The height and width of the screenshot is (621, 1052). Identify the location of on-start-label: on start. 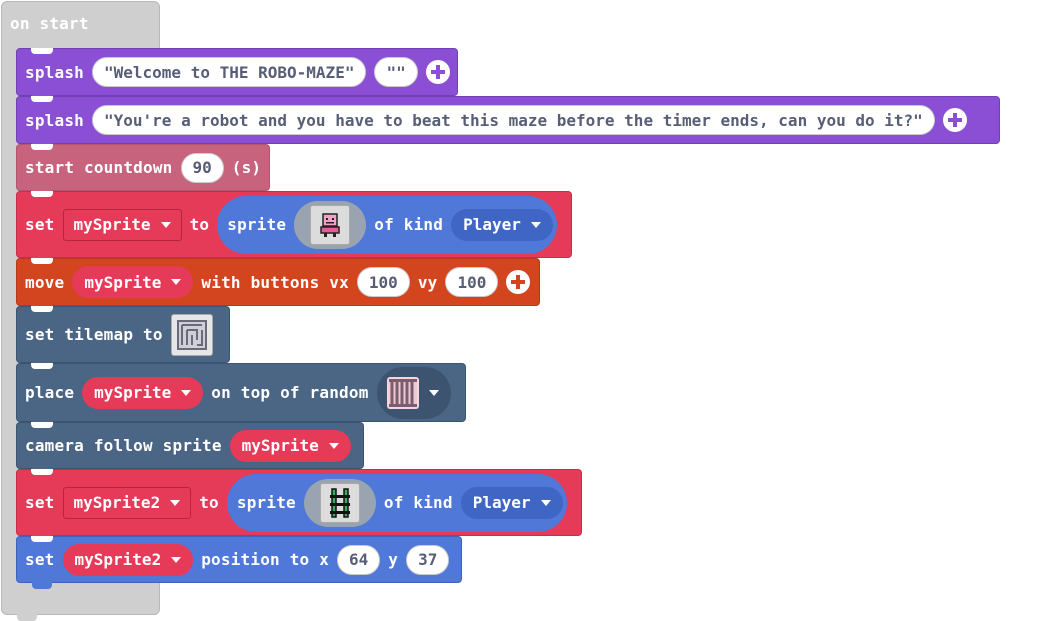
(49, 23).